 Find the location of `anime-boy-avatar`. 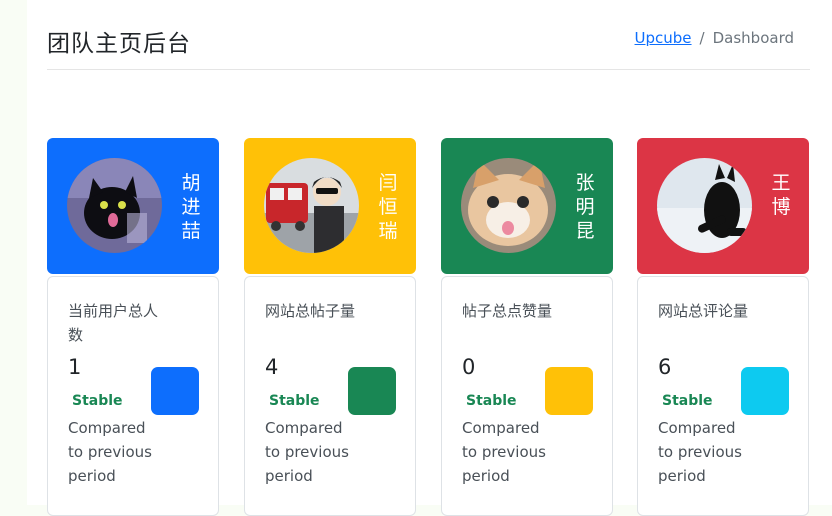

anime-boy-avatar is located at coordinates (311, 205).